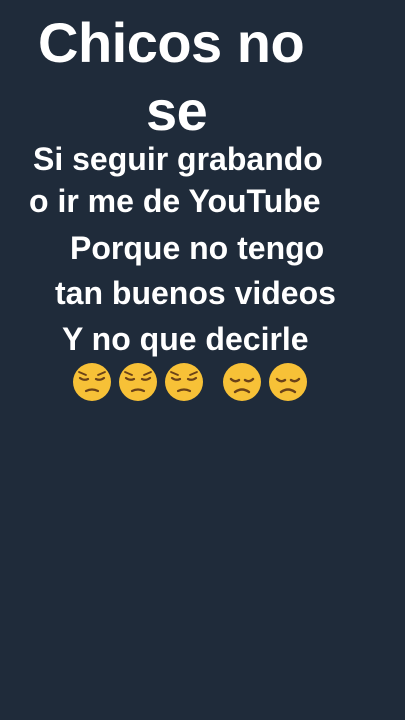 This screenshot has height=720, width=405. What do you see at coordinates (171, 42) in the screenshot?
I see `title-line-1: Chicos no` at bounding box center [171, 42].